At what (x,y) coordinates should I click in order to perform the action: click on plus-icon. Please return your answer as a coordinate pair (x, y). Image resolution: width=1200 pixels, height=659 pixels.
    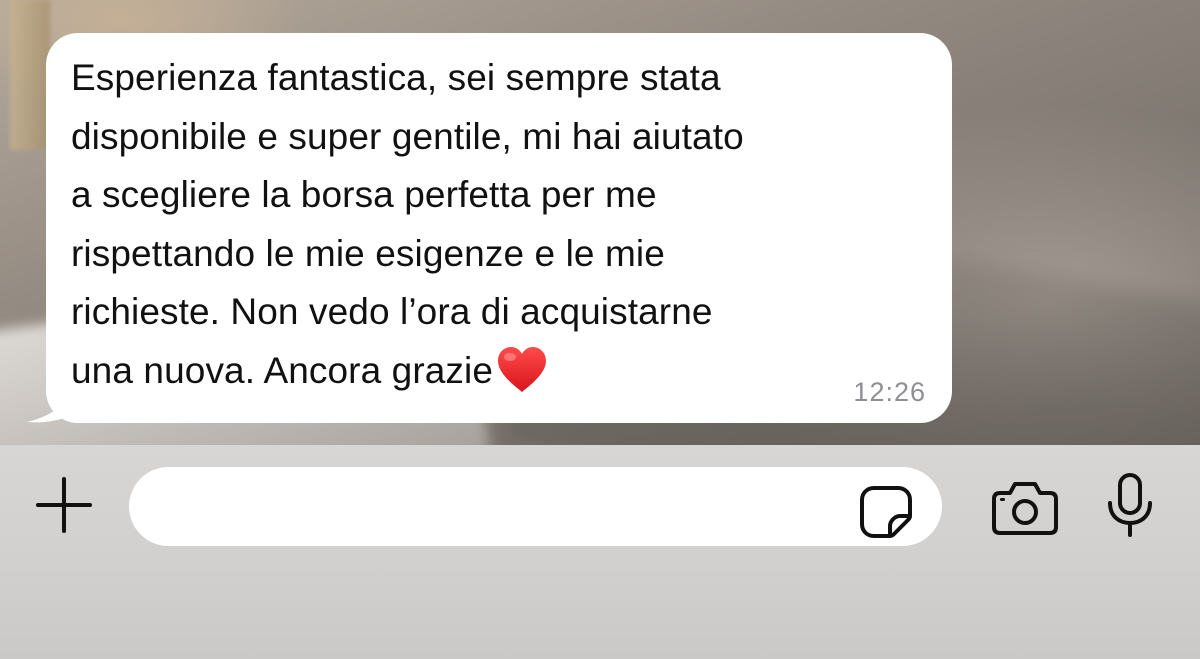
    Looking at the image, I should click on (64, 505).